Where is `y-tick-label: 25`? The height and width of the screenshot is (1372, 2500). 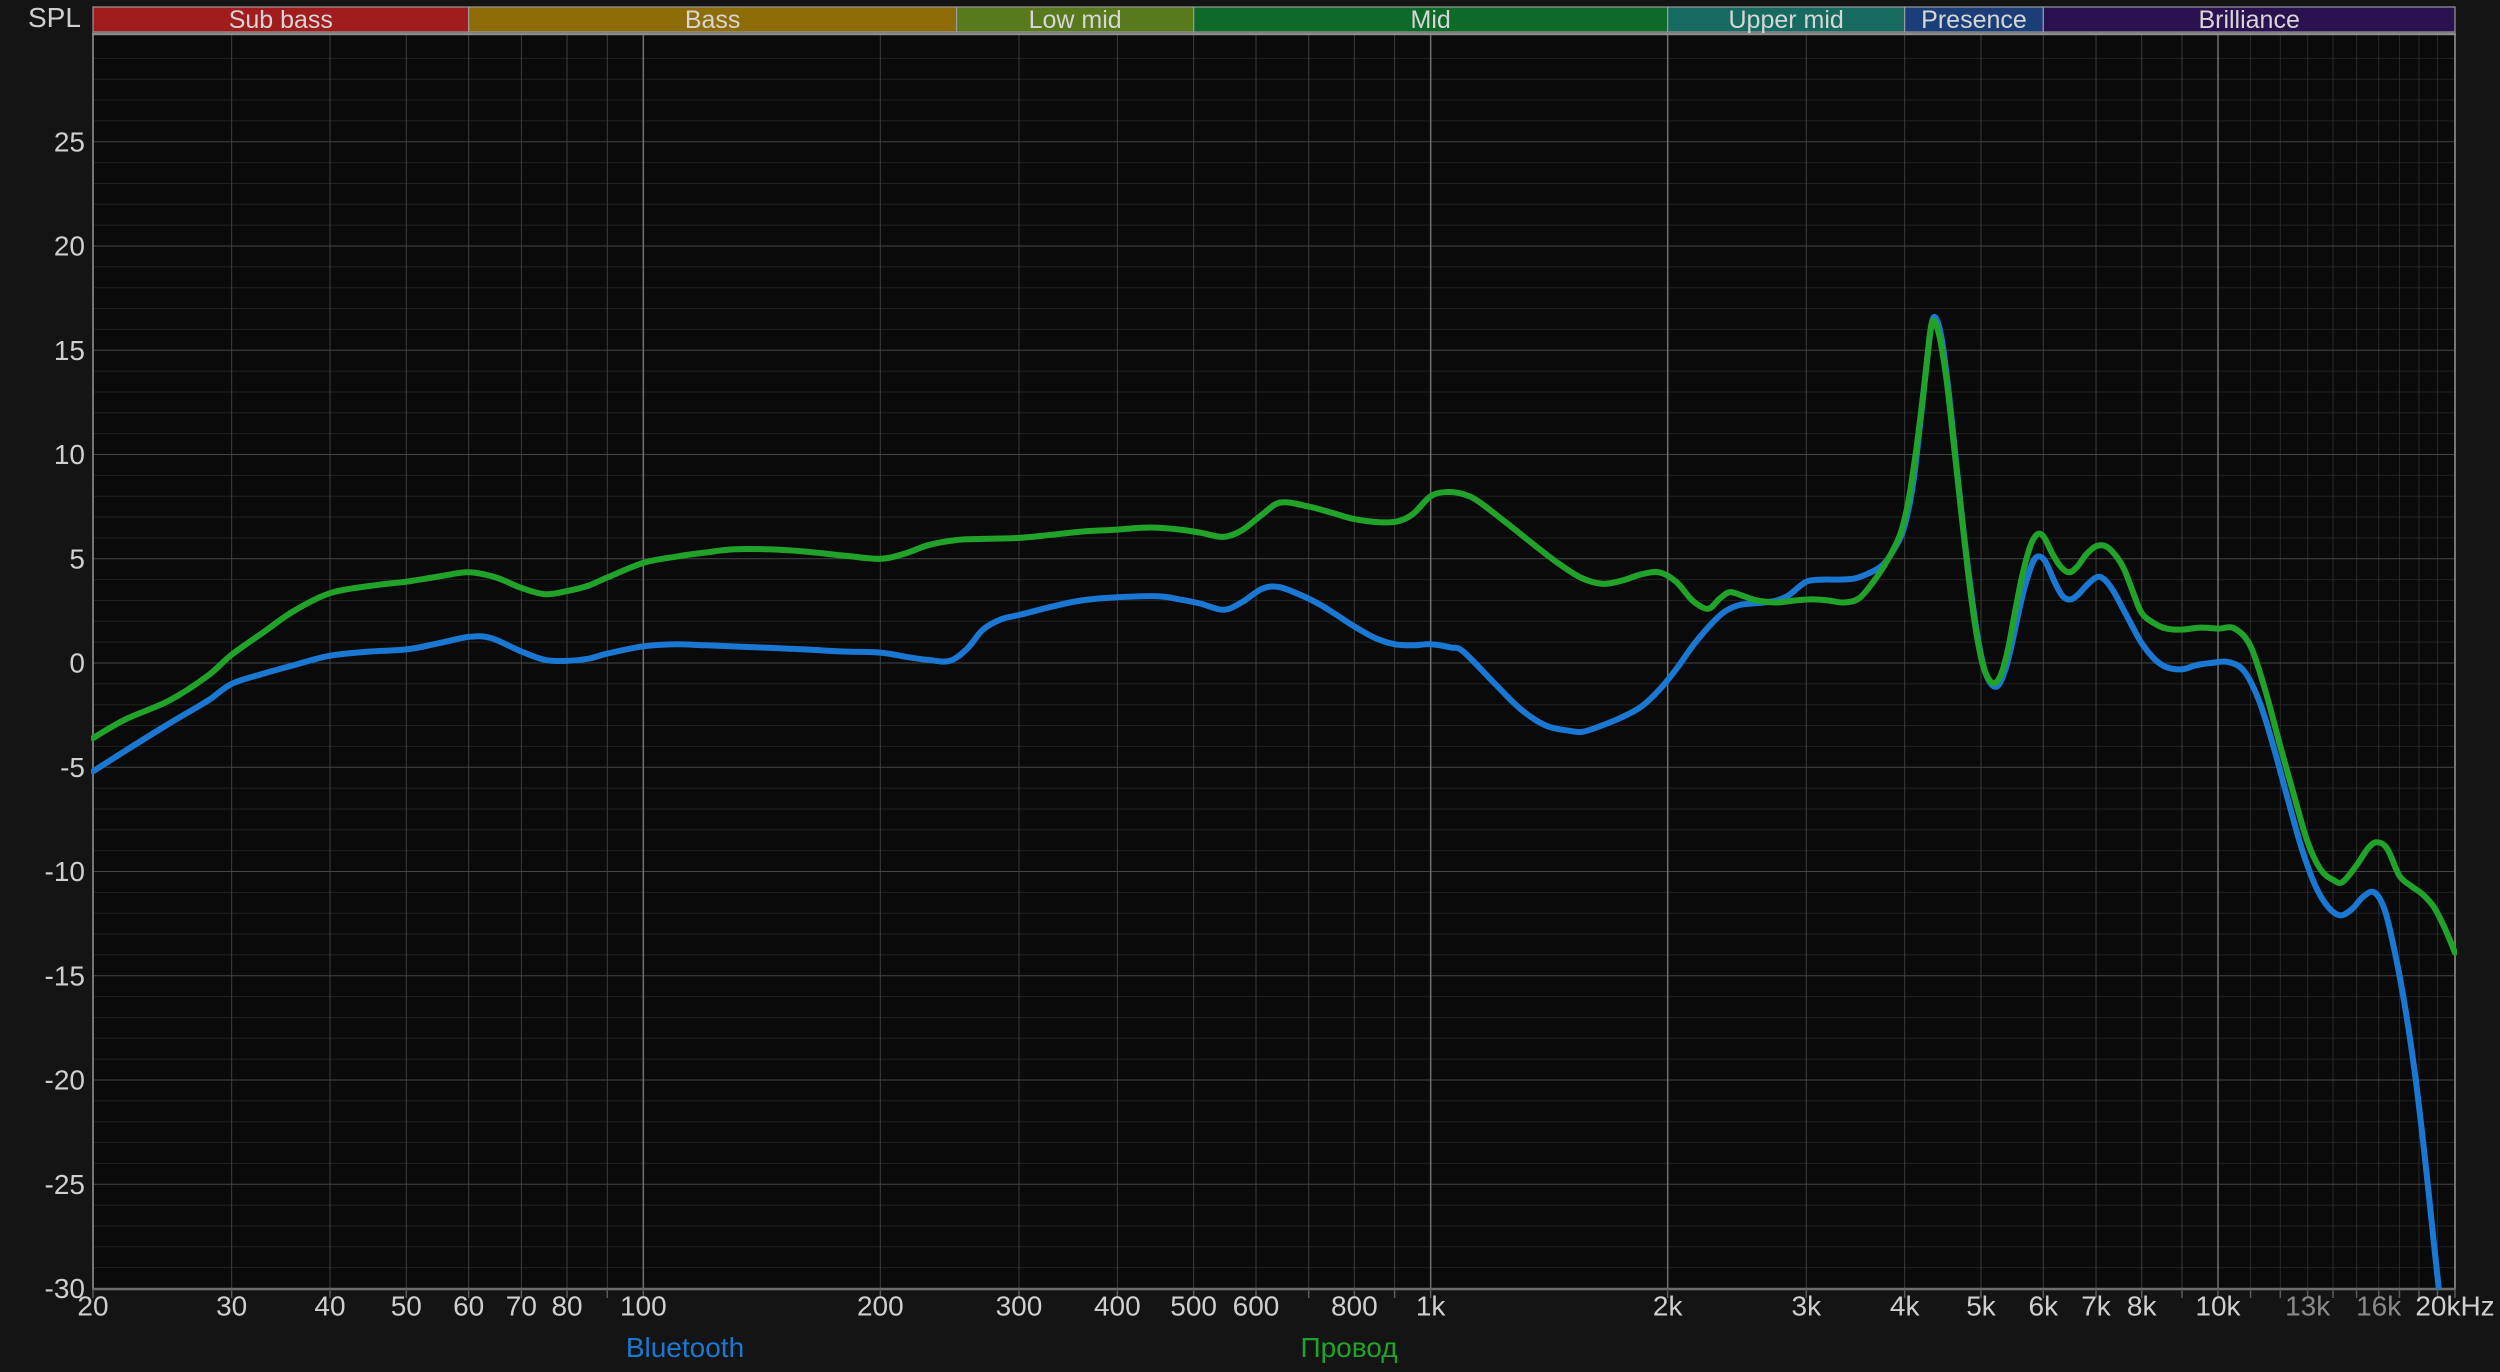 y-tick-label: 25 is located at coordinates (69, 141).